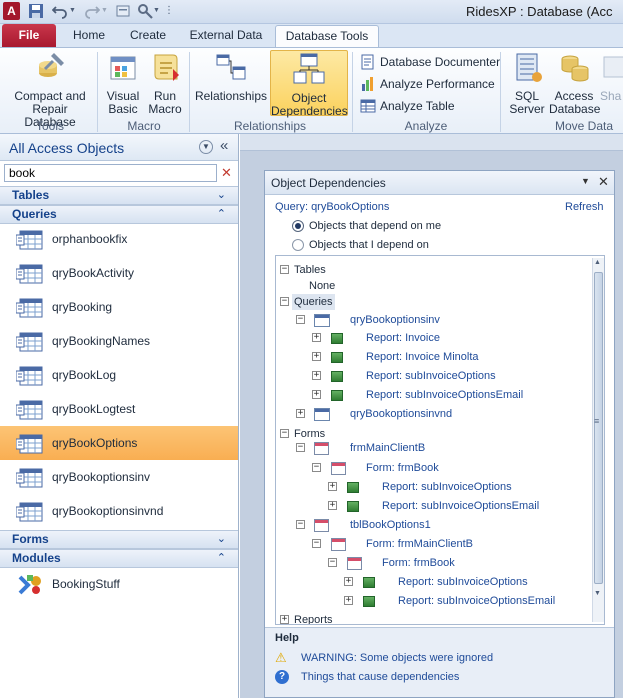 The height and width of the screenshot is (698, 623). What do you see at coordinates (101, 341) in the screenshot?
I see `query-name: qryBookingNames` at bounding box center [101, 341].